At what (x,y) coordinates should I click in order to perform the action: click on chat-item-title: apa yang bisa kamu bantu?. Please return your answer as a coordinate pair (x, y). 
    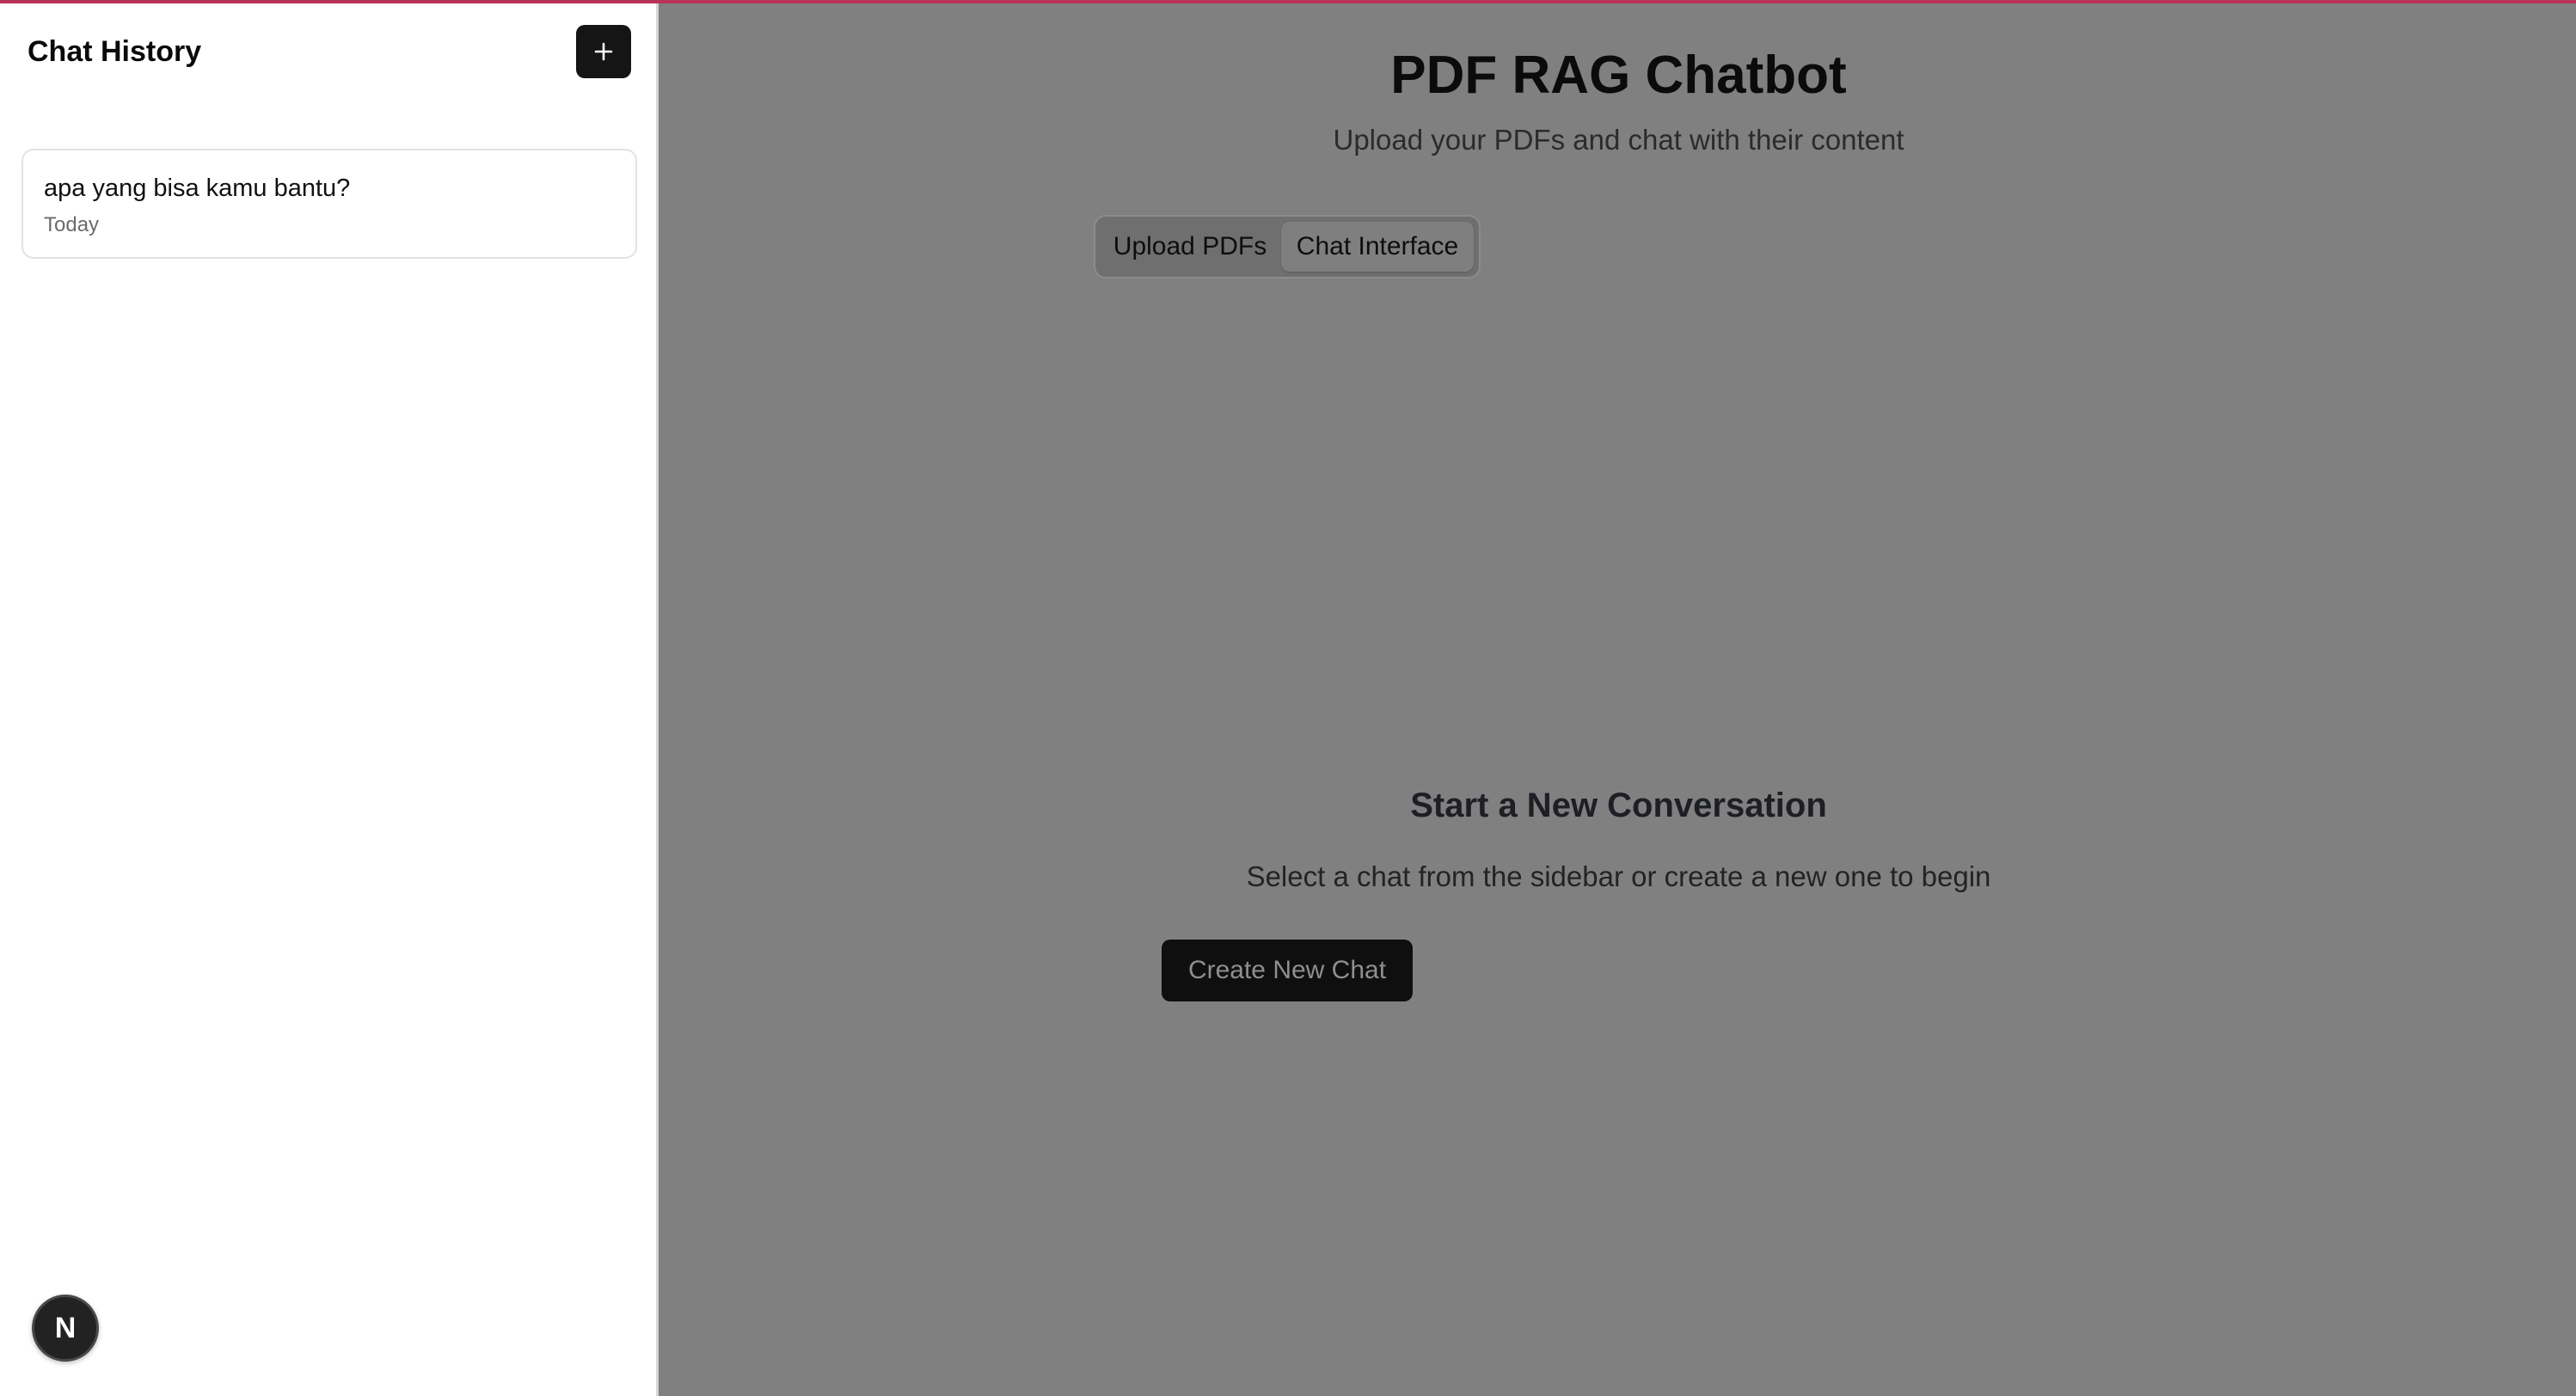
    Looking at the image, I should click on (197, 188).